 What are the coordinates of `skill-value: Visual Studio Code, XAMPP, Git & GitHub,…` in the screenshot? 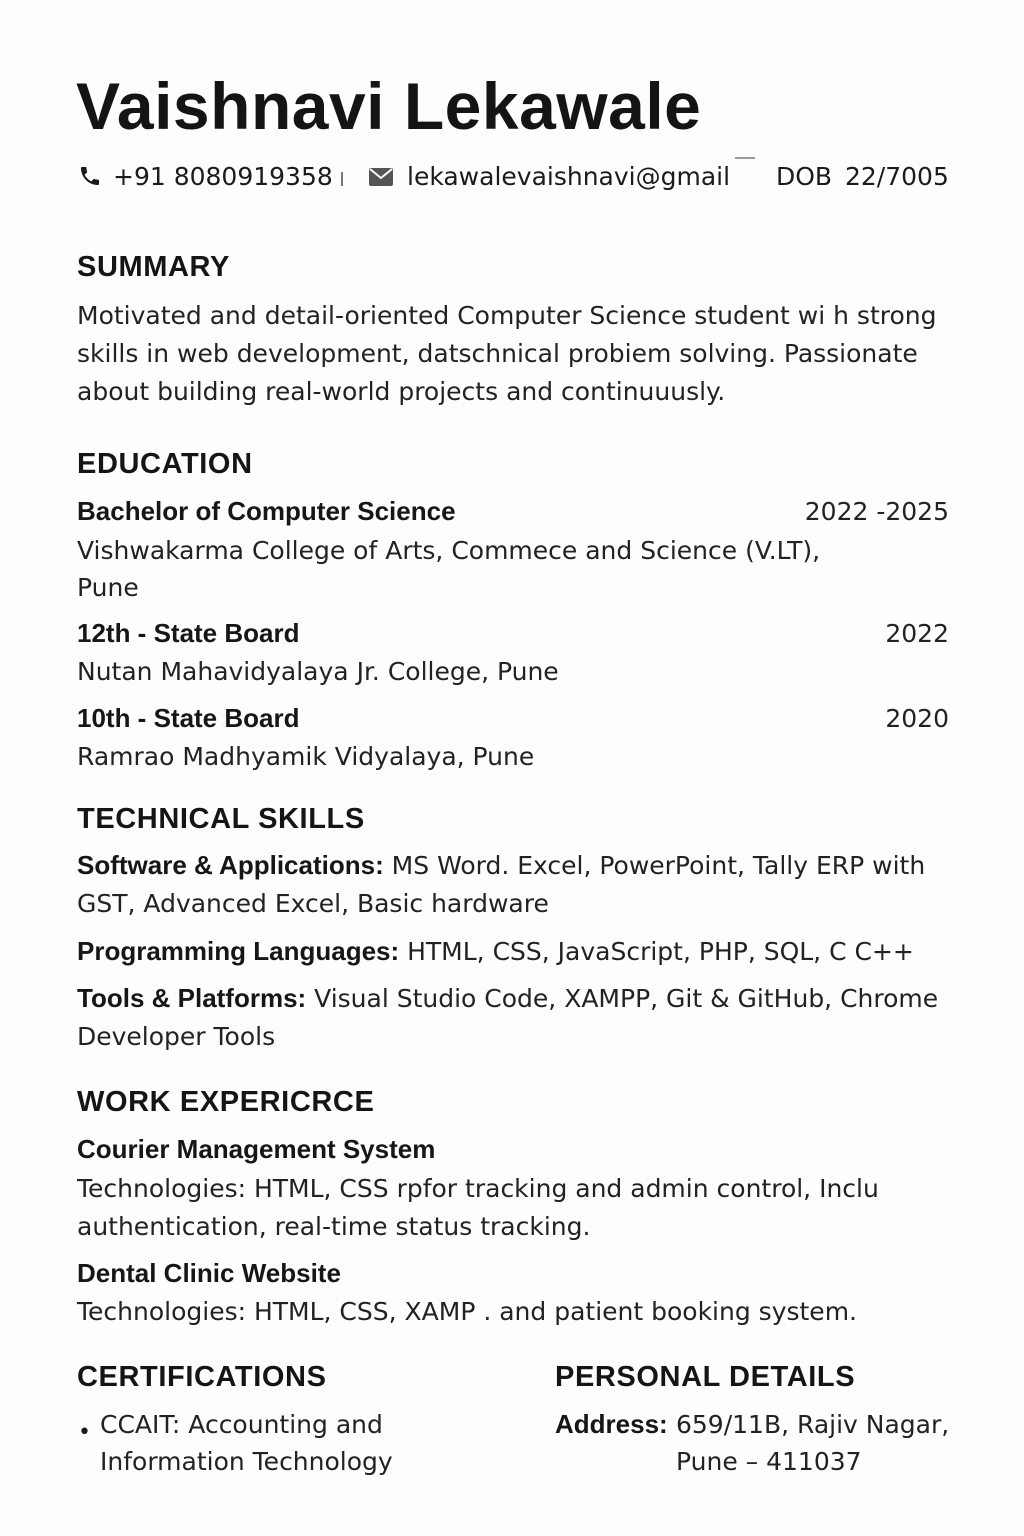 It's located at (622, 998).